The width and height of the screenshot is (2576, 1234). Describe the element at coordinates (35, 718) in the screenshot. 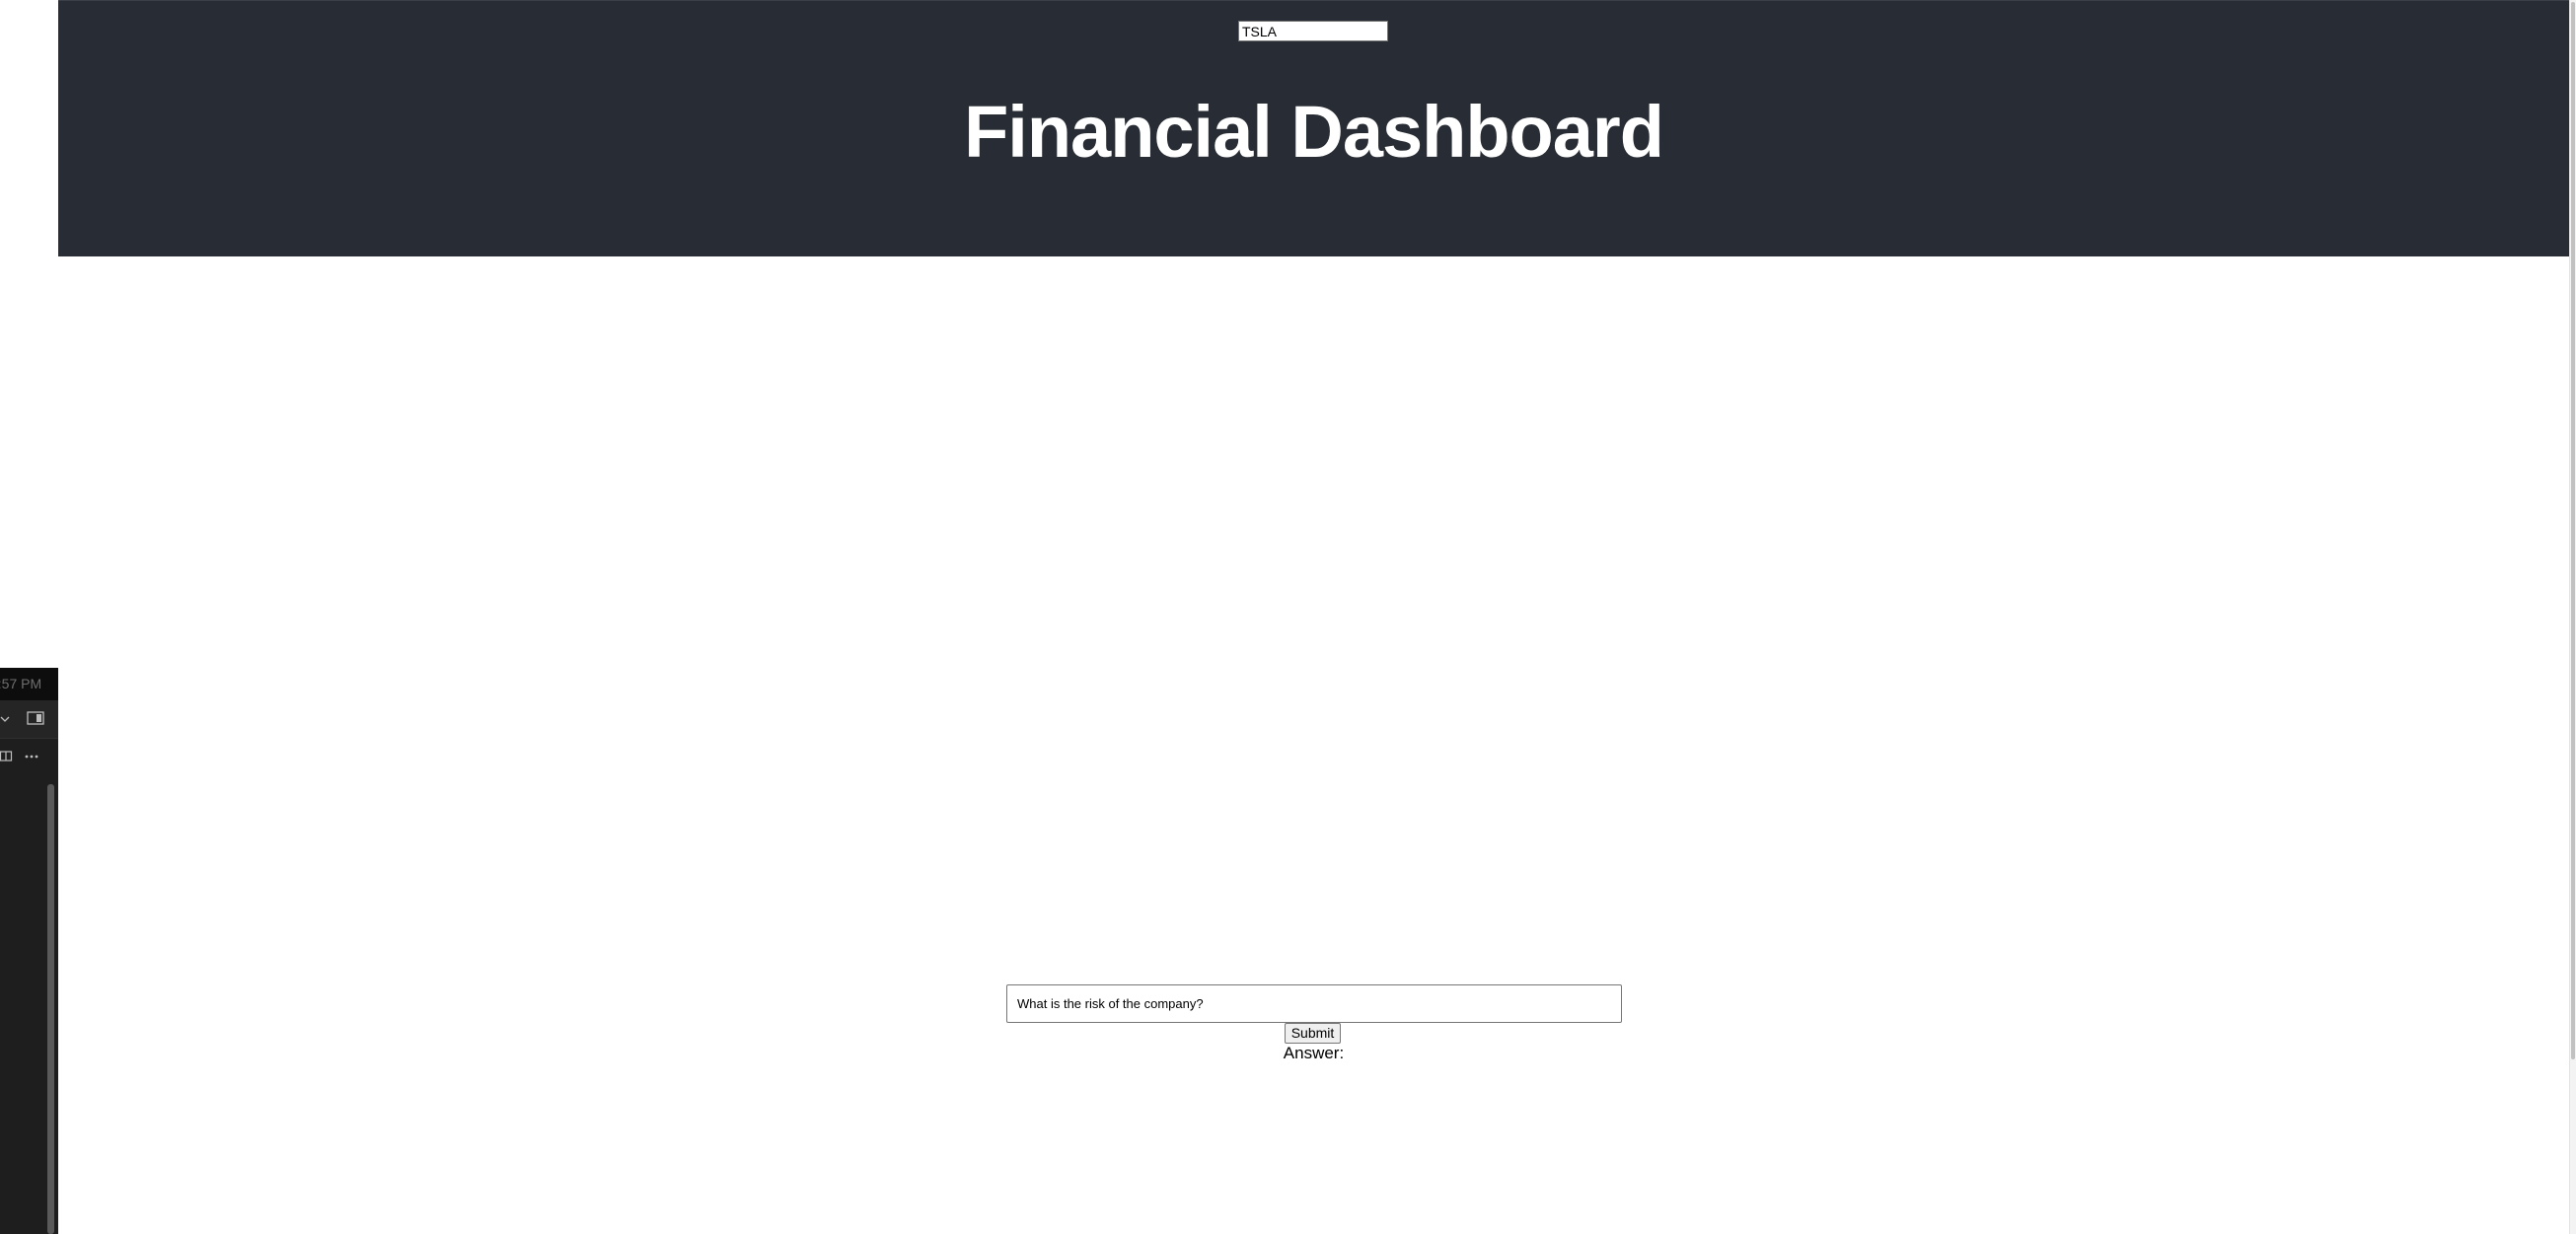

I see `split-panel-icon` at that location.